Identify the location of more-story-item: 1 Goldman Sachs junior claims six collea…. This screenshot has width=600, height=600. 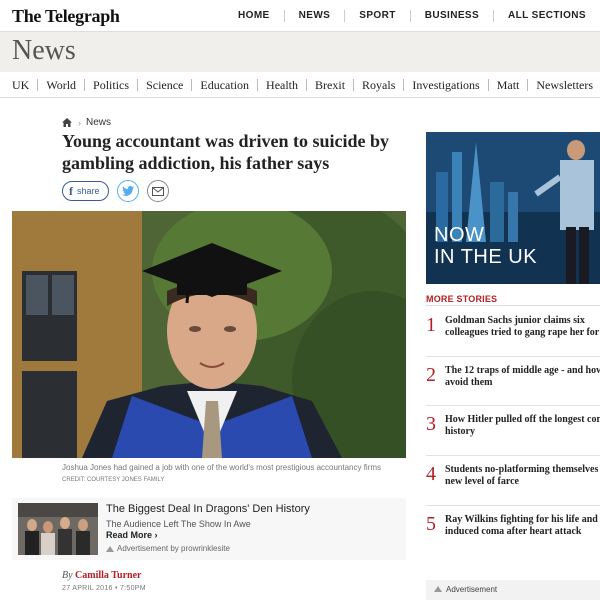
(513, 334).